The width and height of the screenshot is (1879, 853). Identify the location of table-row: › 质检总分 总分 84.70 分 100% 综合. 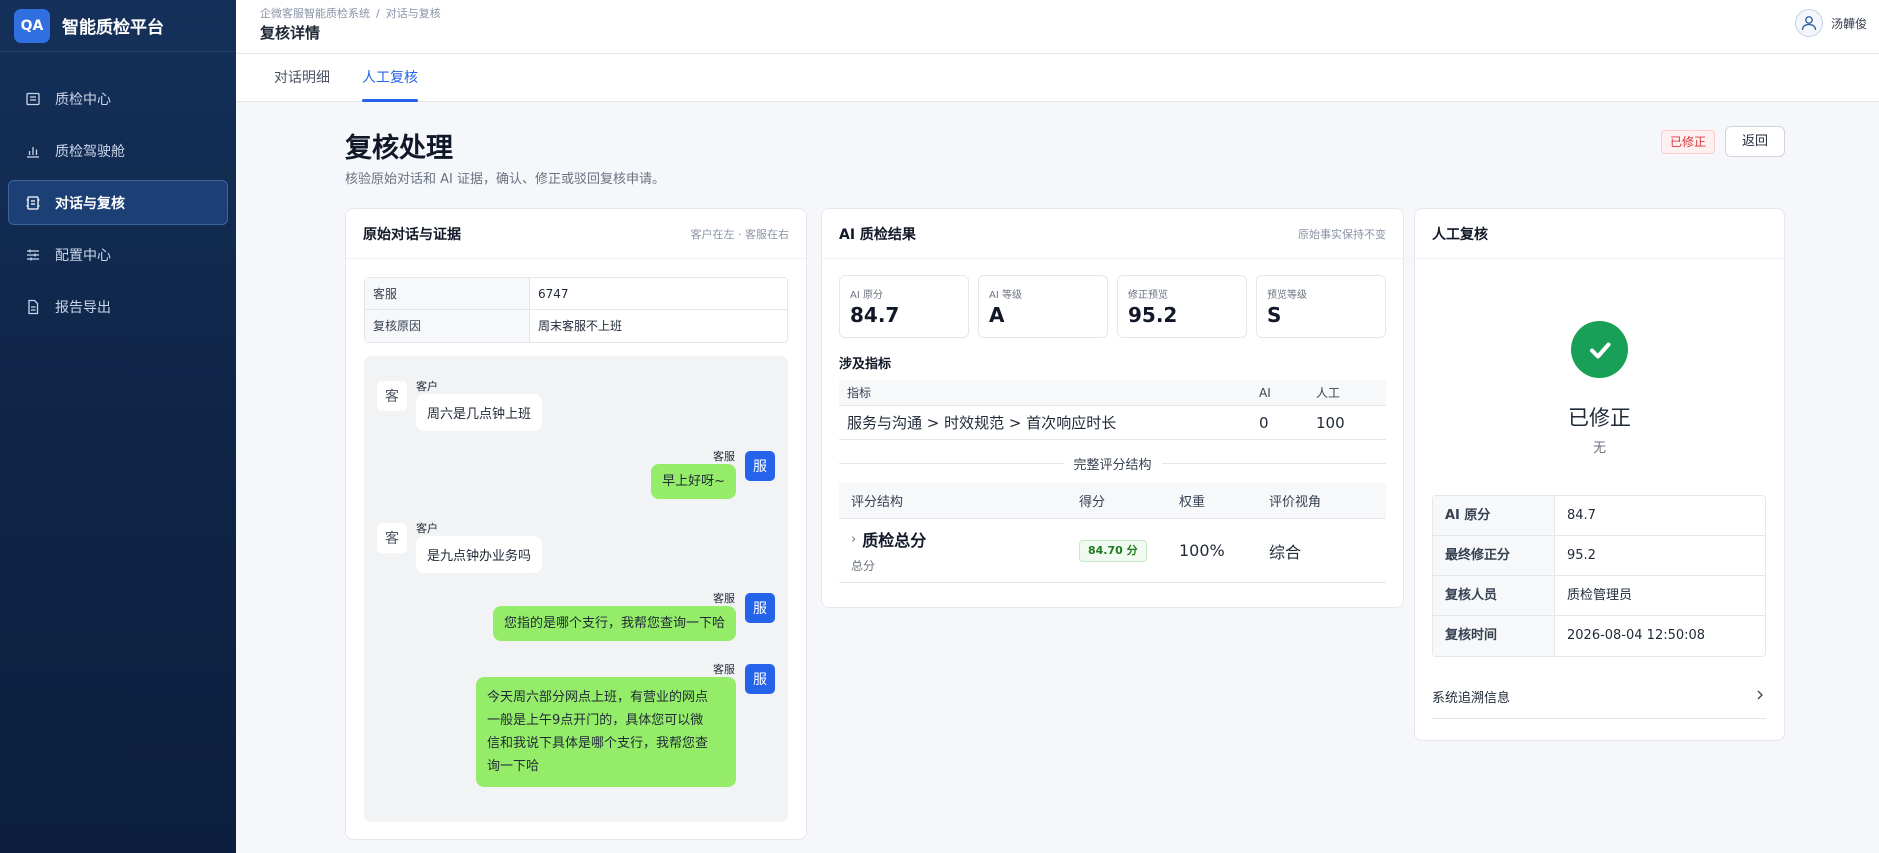
(1112, 551).